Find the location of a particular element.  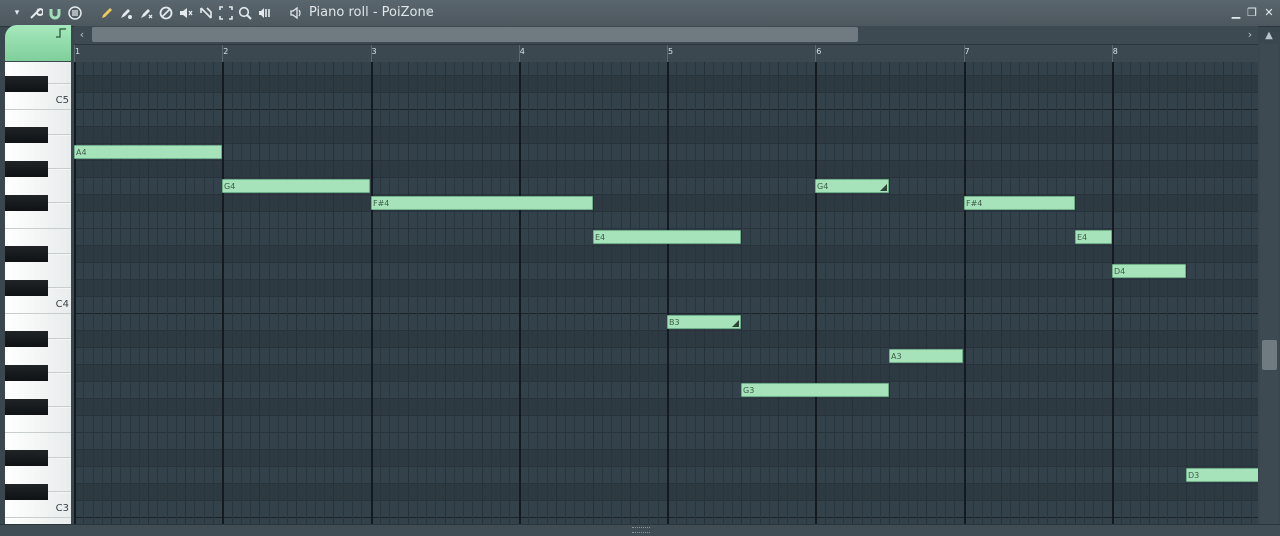

wrench-icon is located at coordinates (36, 13).